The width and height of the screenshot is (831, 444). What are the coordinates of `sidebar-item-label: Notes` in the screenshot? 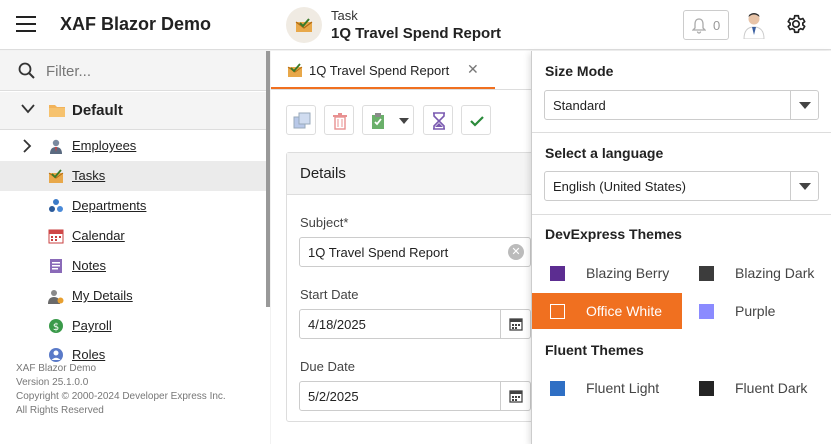 It's located at (89, 265).